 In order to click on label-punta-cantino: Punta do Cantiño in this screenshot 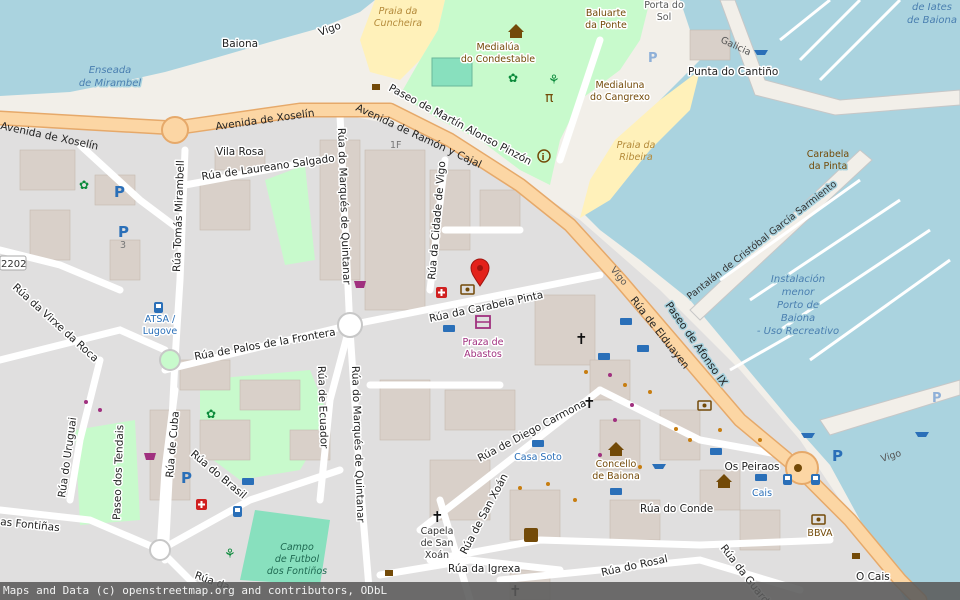, I will do `click(733, 72)`.